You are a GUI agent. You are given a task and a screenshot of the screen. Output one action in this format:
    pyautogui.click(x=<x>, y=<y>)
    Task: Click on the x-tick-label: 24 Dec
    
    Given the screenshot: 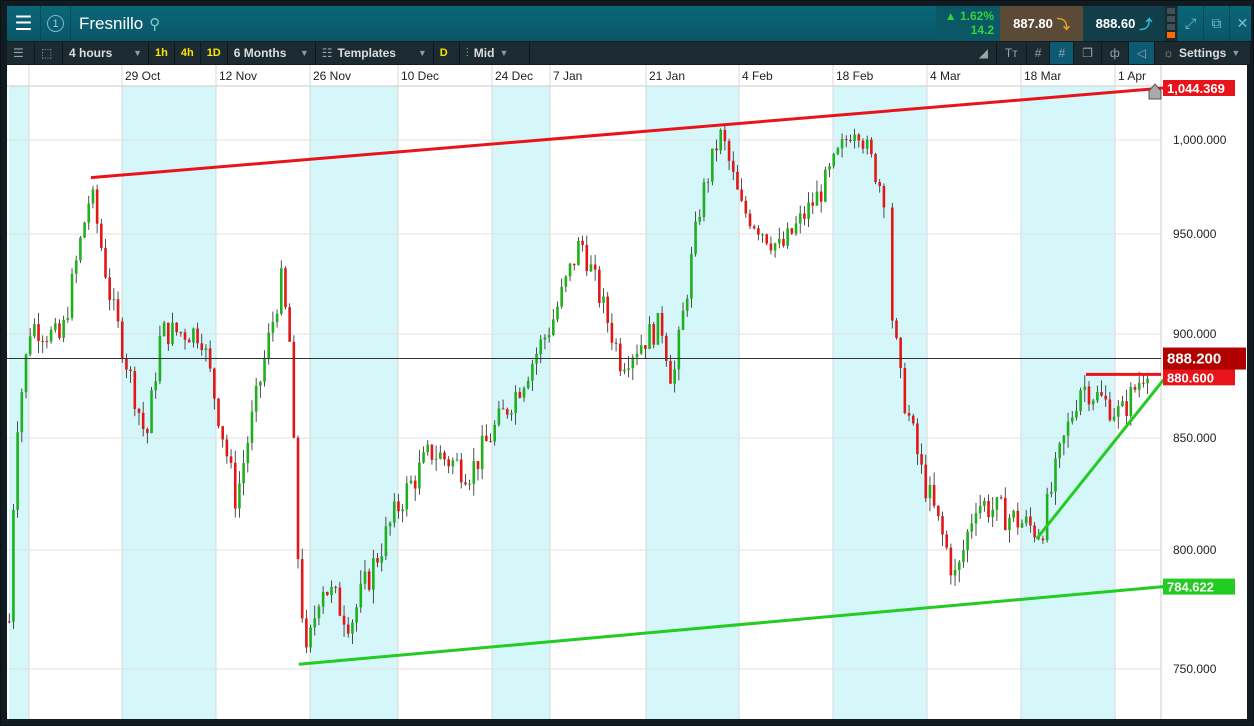 What is the action you would take?
    pyautogui.click(x=514, y=76)
    